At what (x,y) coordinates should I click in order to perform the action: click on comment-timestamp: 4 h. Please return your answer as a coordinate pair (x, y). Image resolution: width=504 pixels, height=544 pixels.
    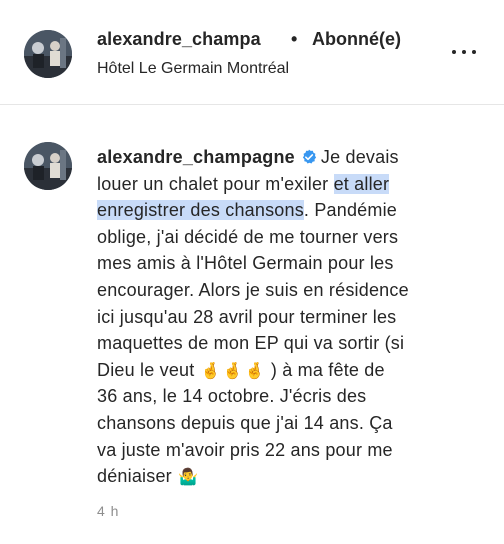
    Looking at the image, I should click on (108, 511).